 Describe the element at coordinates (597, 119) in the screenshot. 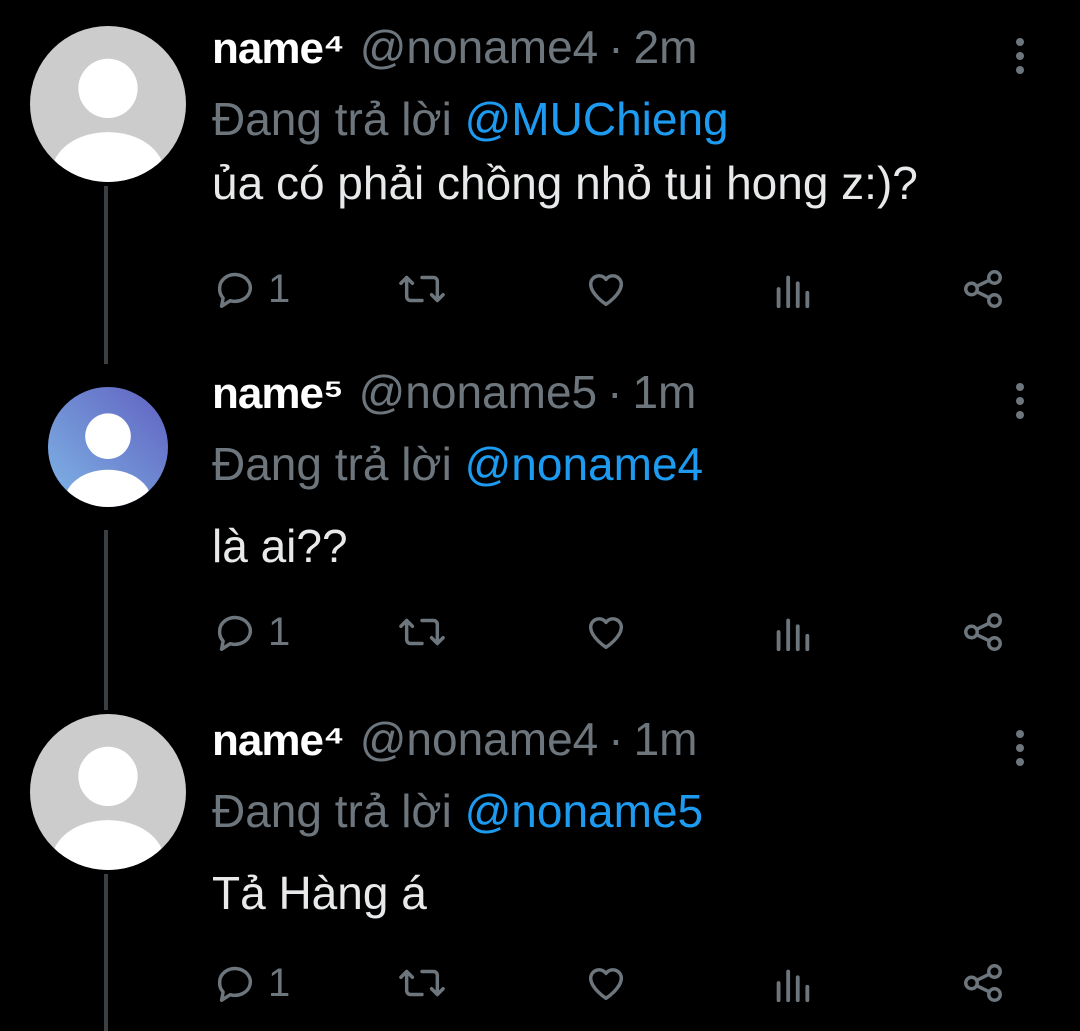

I see `mention-link: @MUChieng` at that location.